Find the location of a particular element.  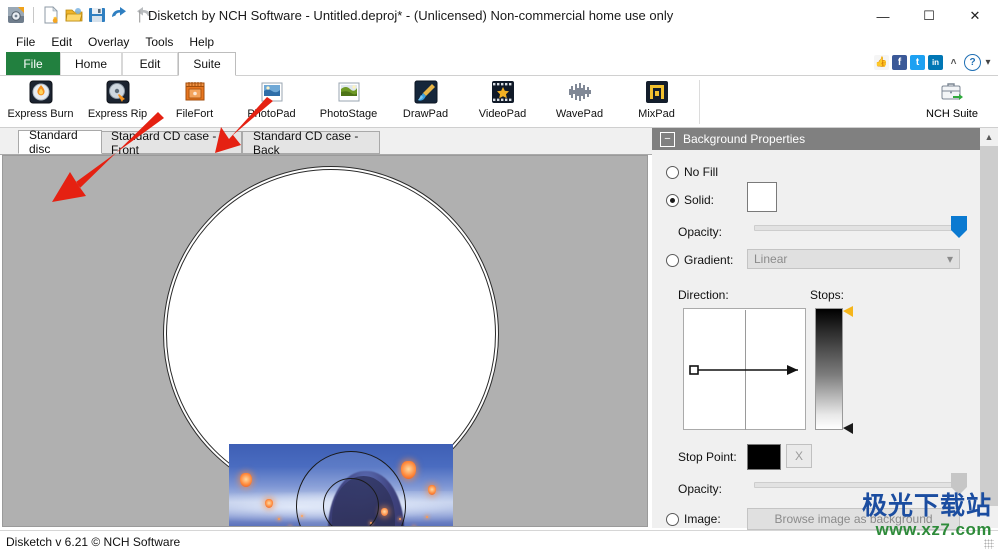

opacity-stop-slider is located at coordinates (860, 484).